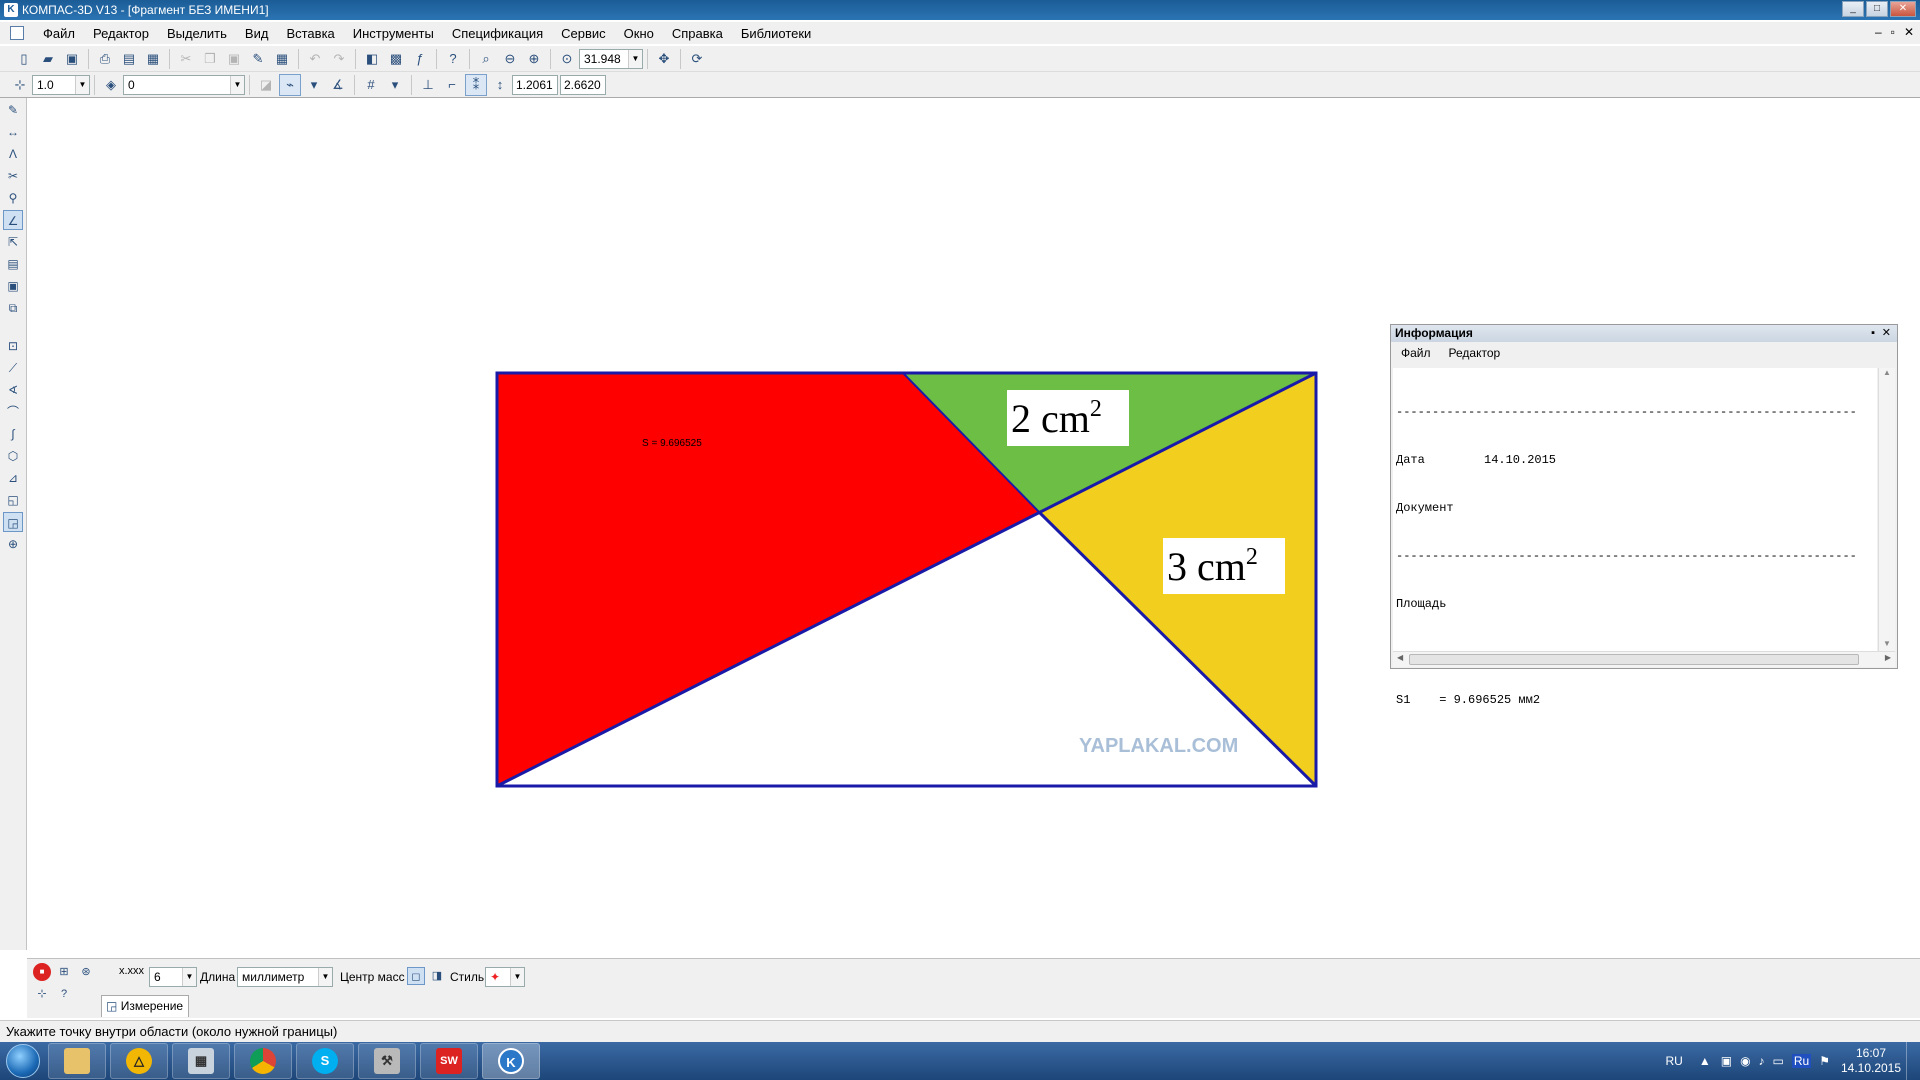 This screenshot has width=1920, height=1080. What do you see at coordinates (776, 33) in the screenshot?
I see `menu-libraries: Библиотеки` at bounding box center [776, 33].